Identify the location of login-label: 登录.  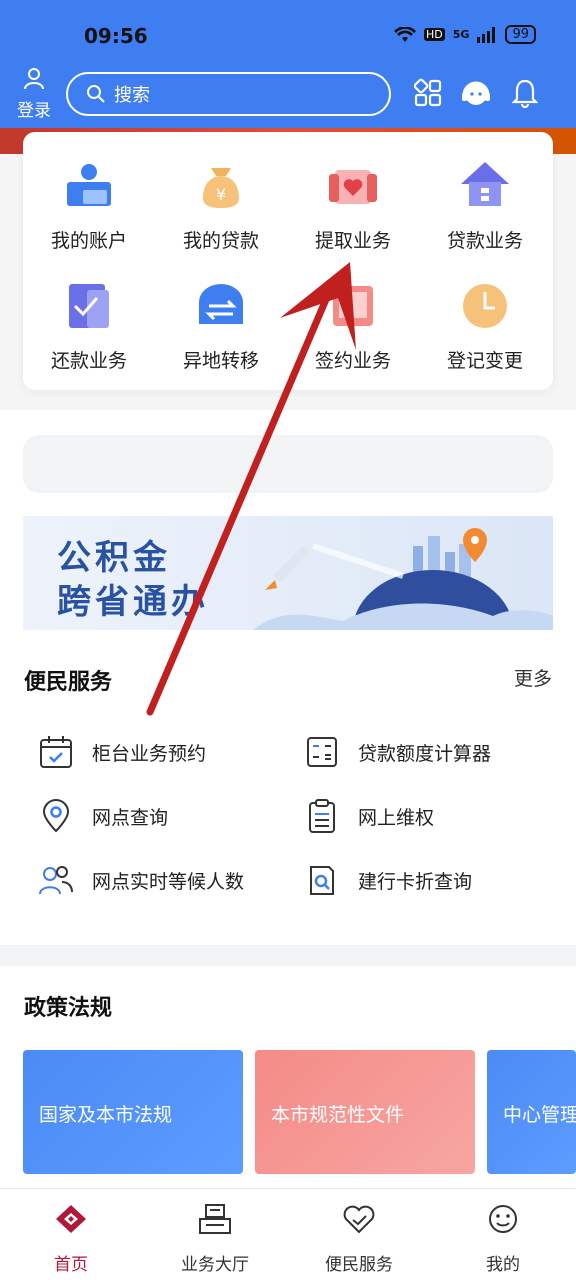
(34, 111).